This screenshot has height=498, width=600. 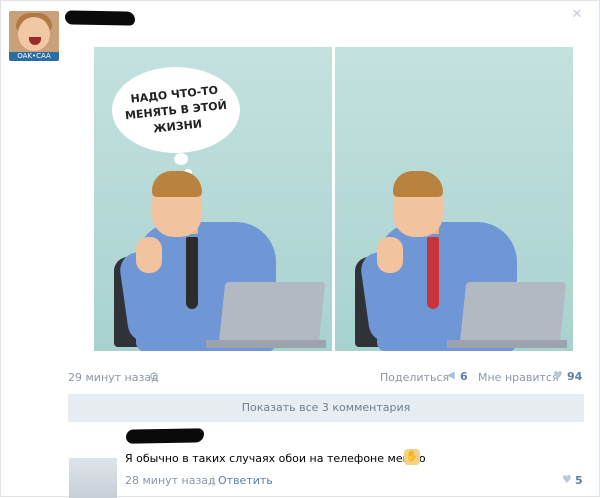 What do you see at coordinates (245, 480) in the screenshot?
I see `reply-link: Ответить` at bounding box center [245, 480].